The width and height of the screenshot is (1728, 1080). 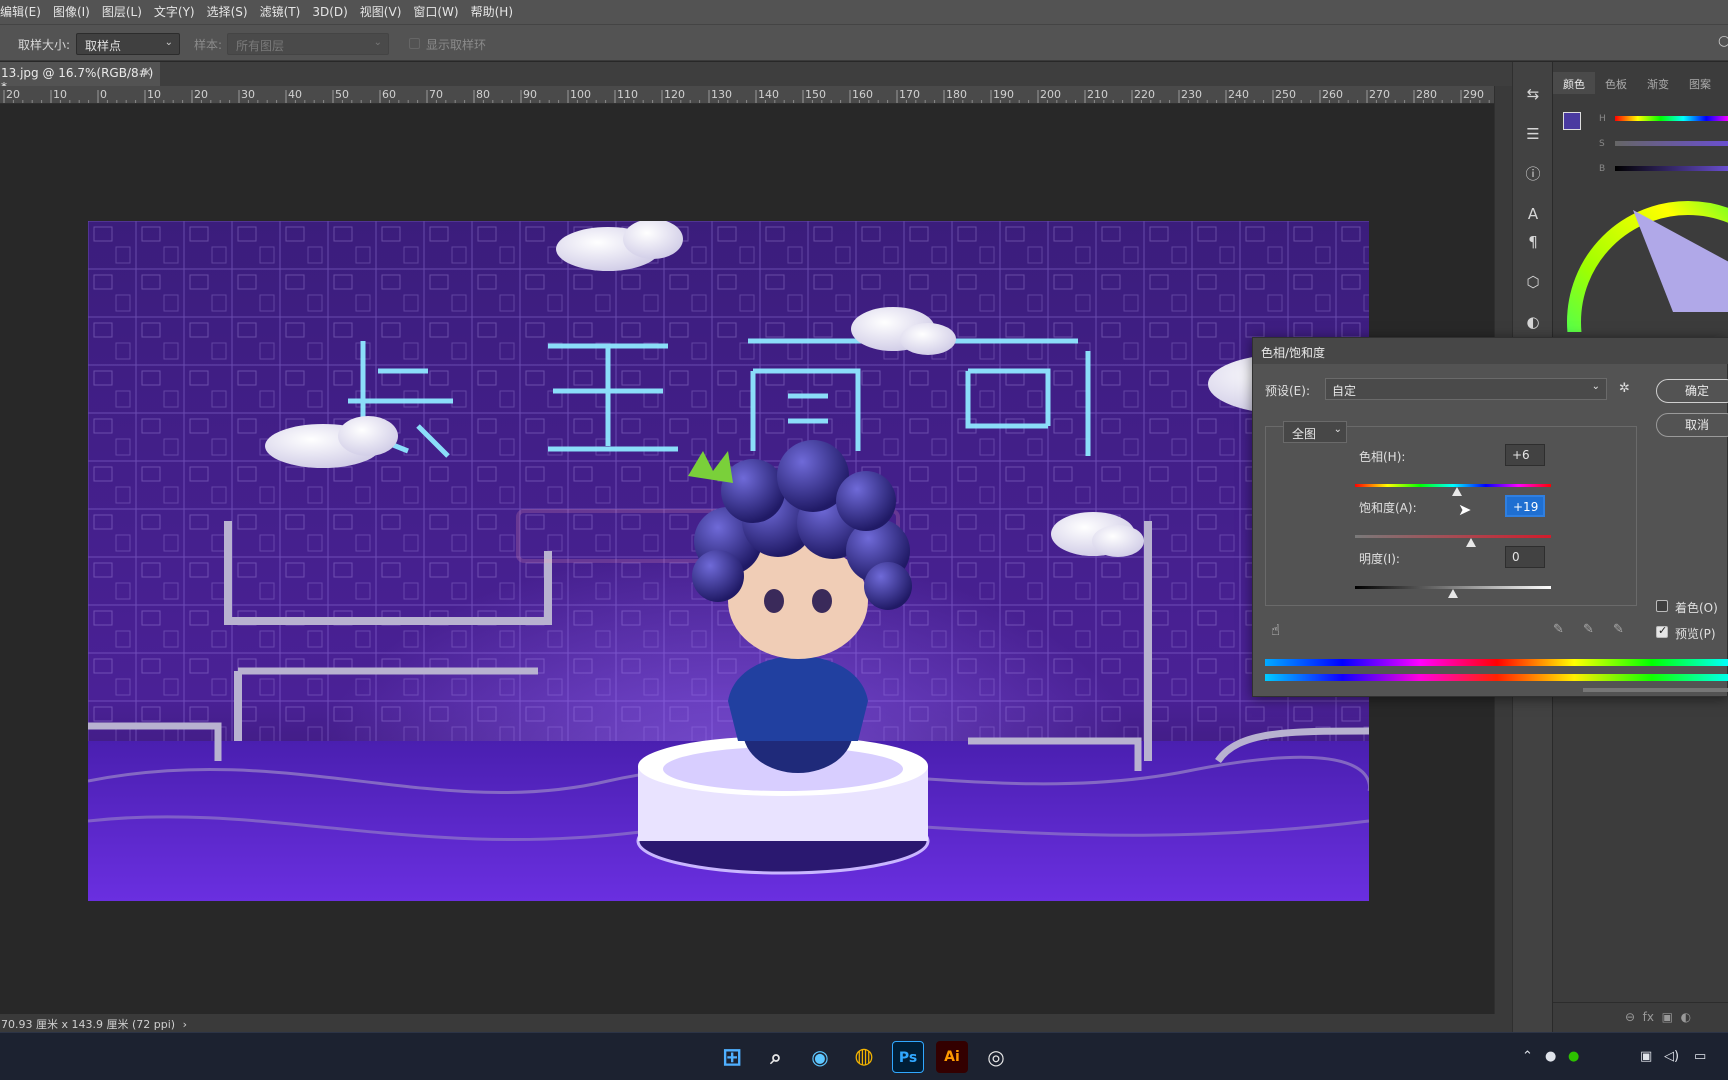 What do you see at coordinates (23, 12) in the screenshot?
I see `menu-edit: 编辑(E)` at bounding box center [23, 12].